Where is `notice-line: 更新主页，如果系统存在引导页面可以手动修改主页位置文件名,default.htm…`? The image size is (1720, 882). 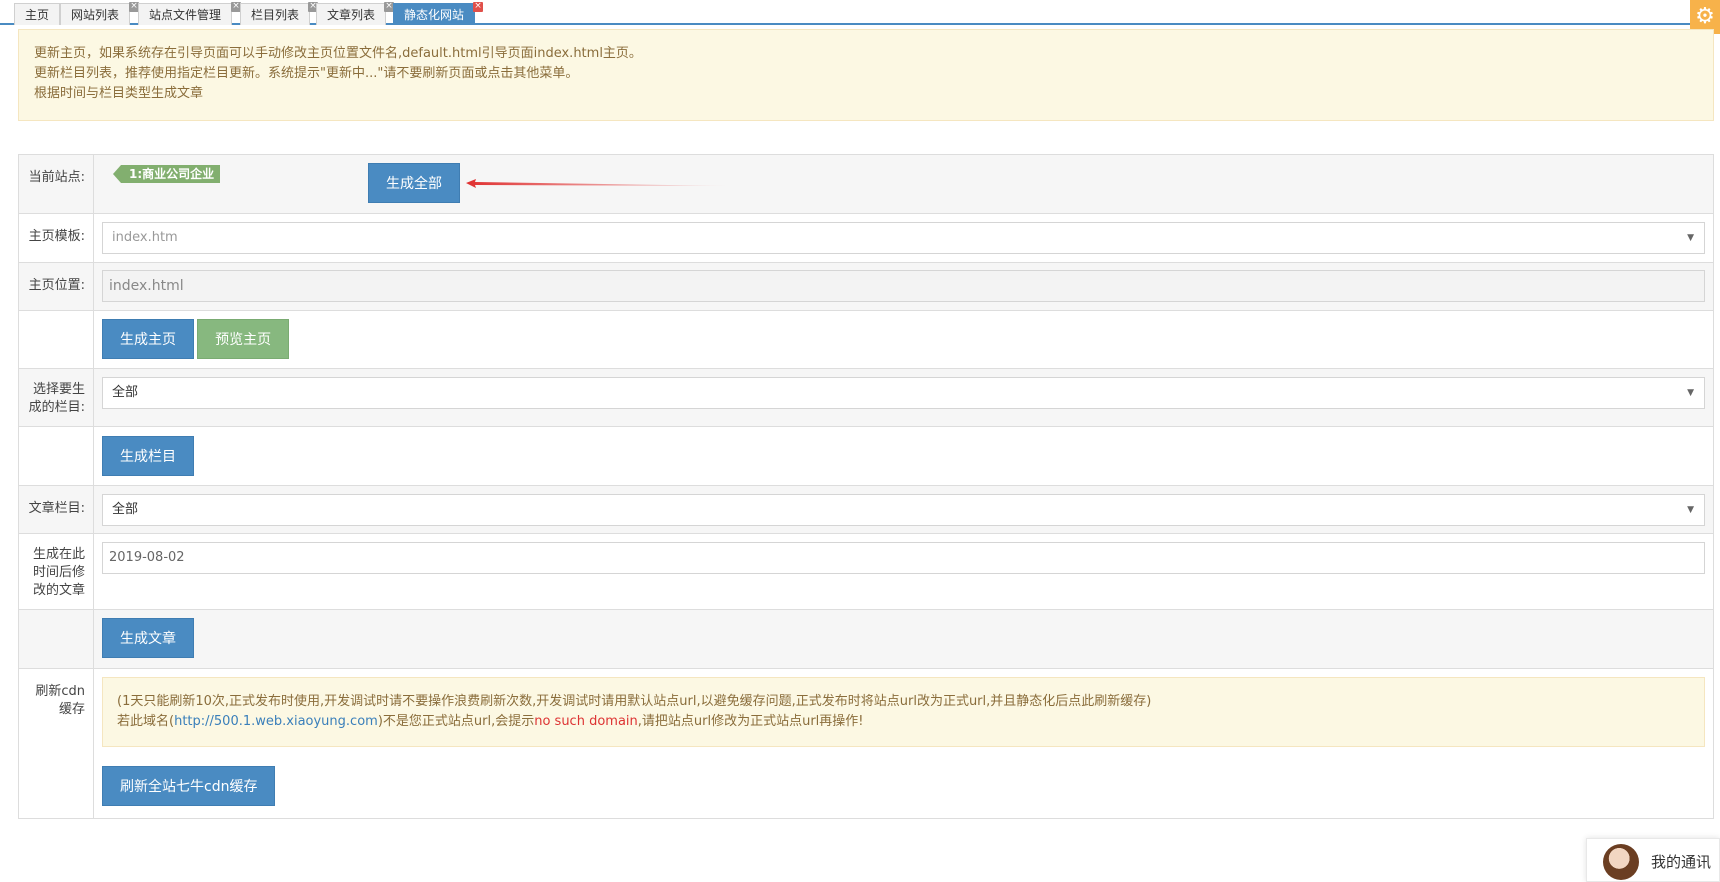 notice-line: 更新主页，如果系统存在引导页面可以手动修改主页位置文件名,default.htm… is located at coordinates (338, 53).